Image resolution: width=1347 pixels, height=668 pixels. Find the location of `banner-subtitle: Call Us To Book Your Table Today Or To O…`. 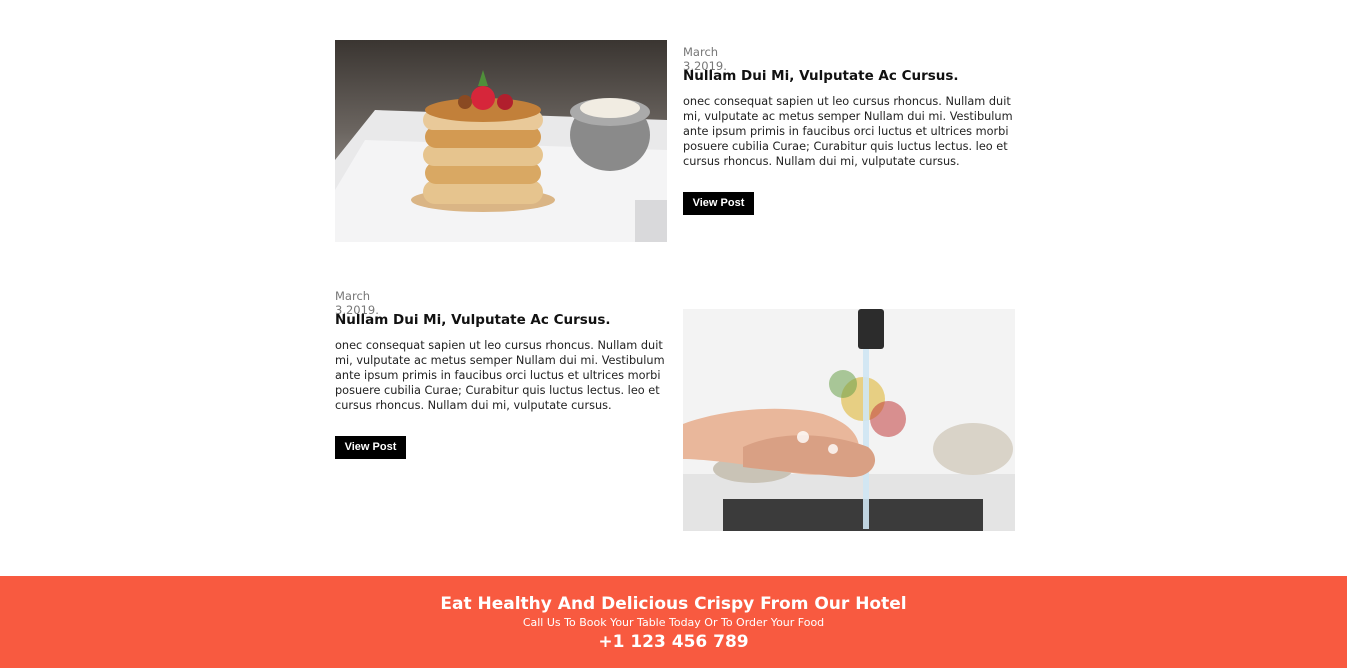

banner-subtitle: Call Us To Book Your Table Today Or To O… is located at coordinates (673, 622).